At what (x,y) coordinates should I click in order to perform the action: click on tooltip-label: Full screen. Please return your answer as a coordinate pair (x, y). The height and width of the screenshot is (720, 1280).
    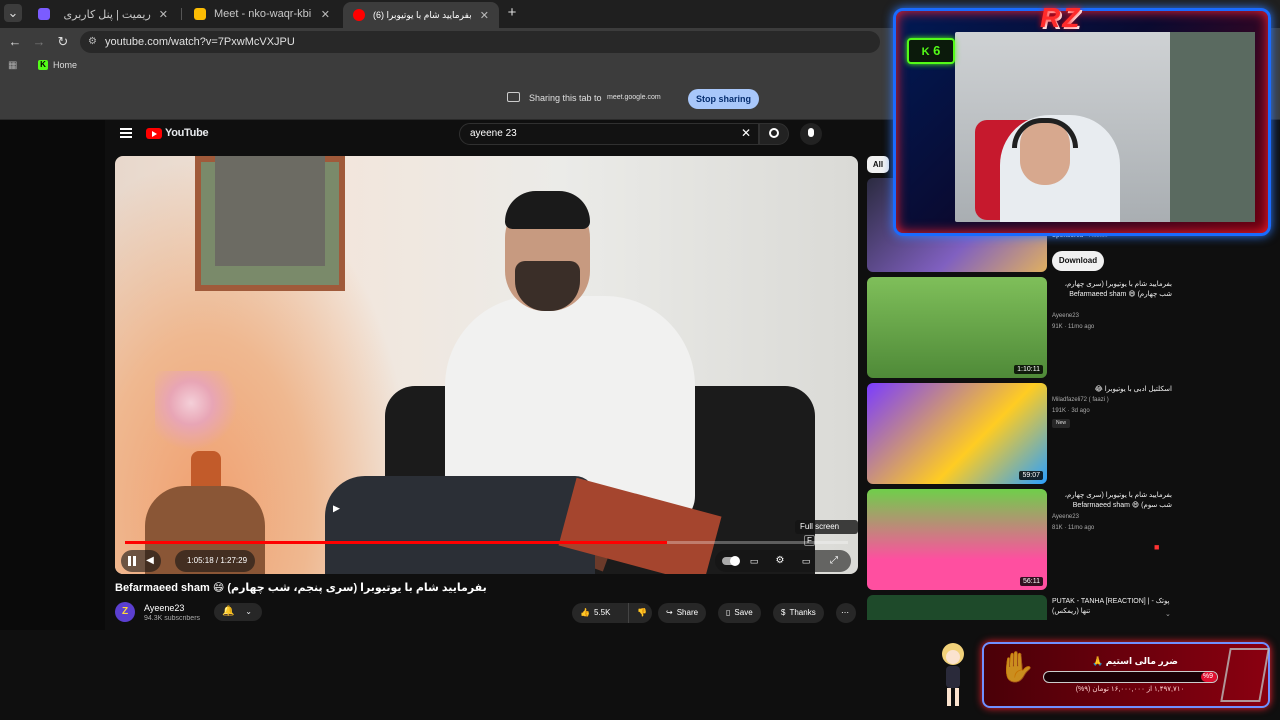
    Looking at the image, I should click on (820, 526).